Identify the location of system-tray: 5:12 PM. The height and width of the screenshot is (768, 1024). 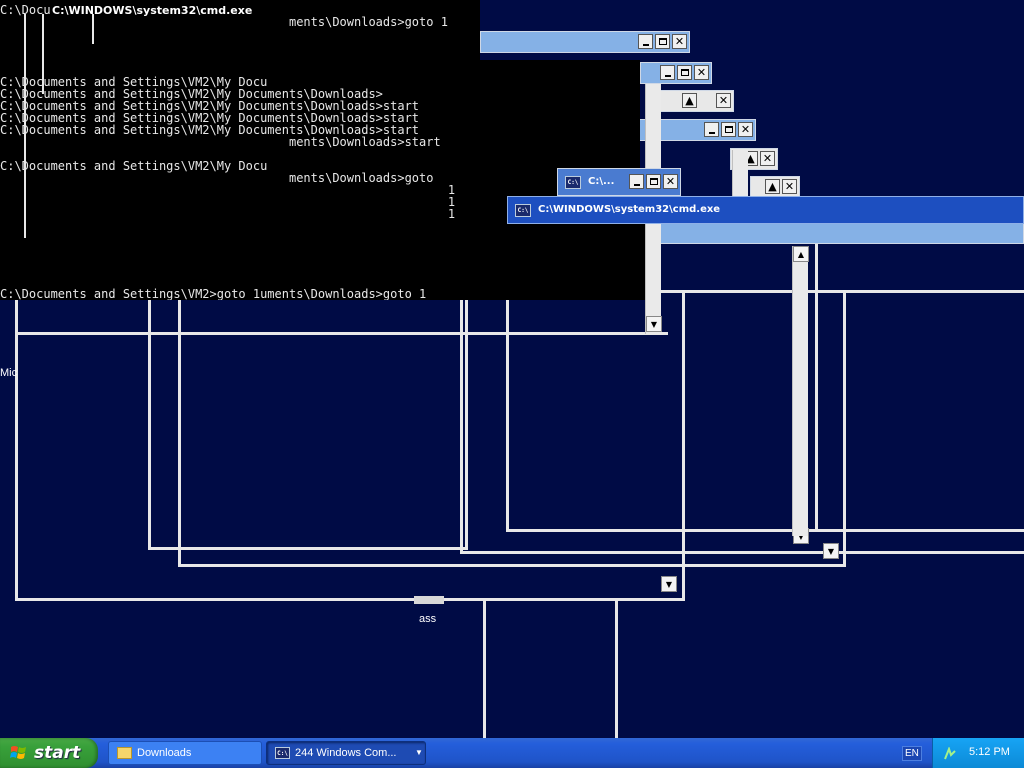
(978, 753).